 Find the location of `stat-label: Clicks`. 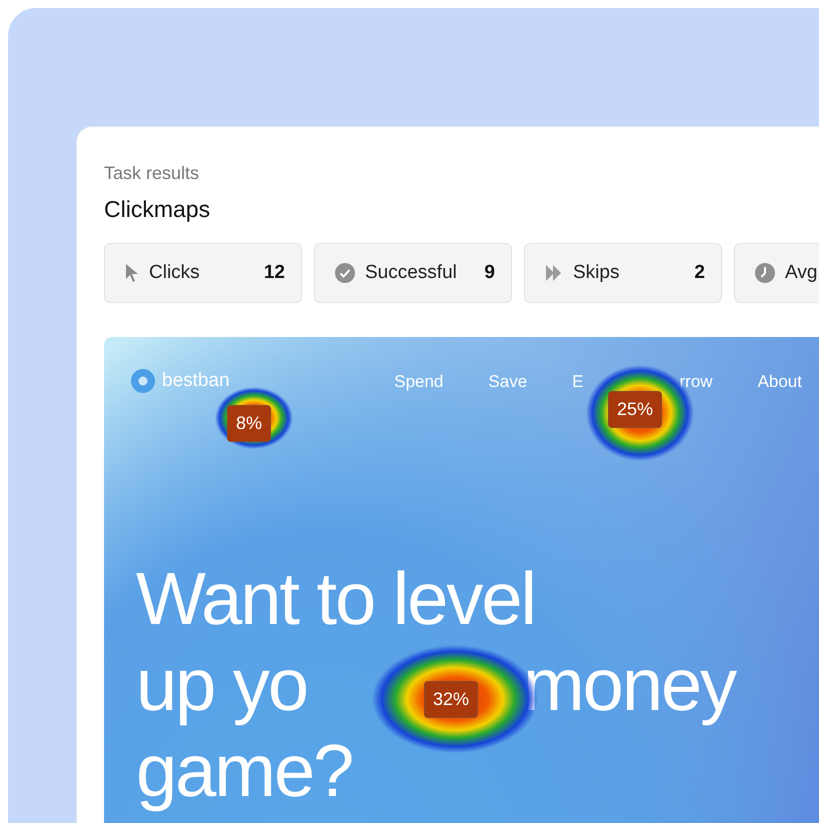

stat-label: Clicks is located at coordinates (174, 272).